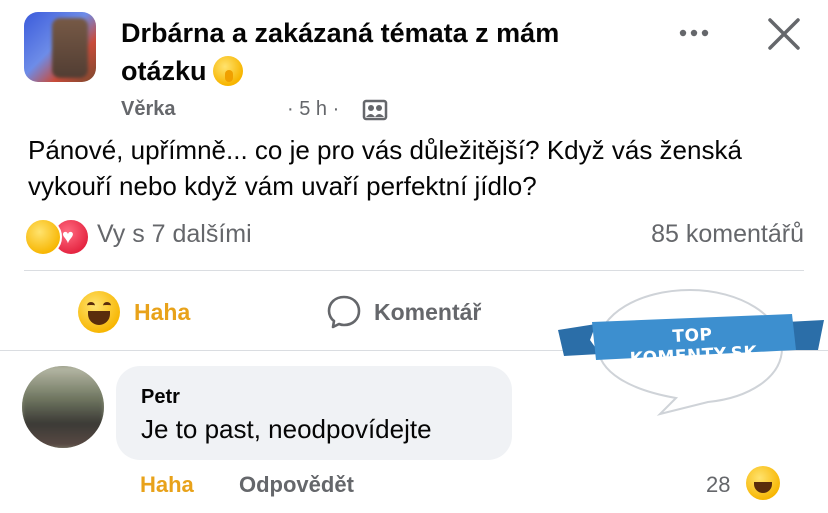 This screenshot has width=828, height=513. I want to click on group-title: Drbárna a zakázaná témata z mám otázku, so click(381, 52).